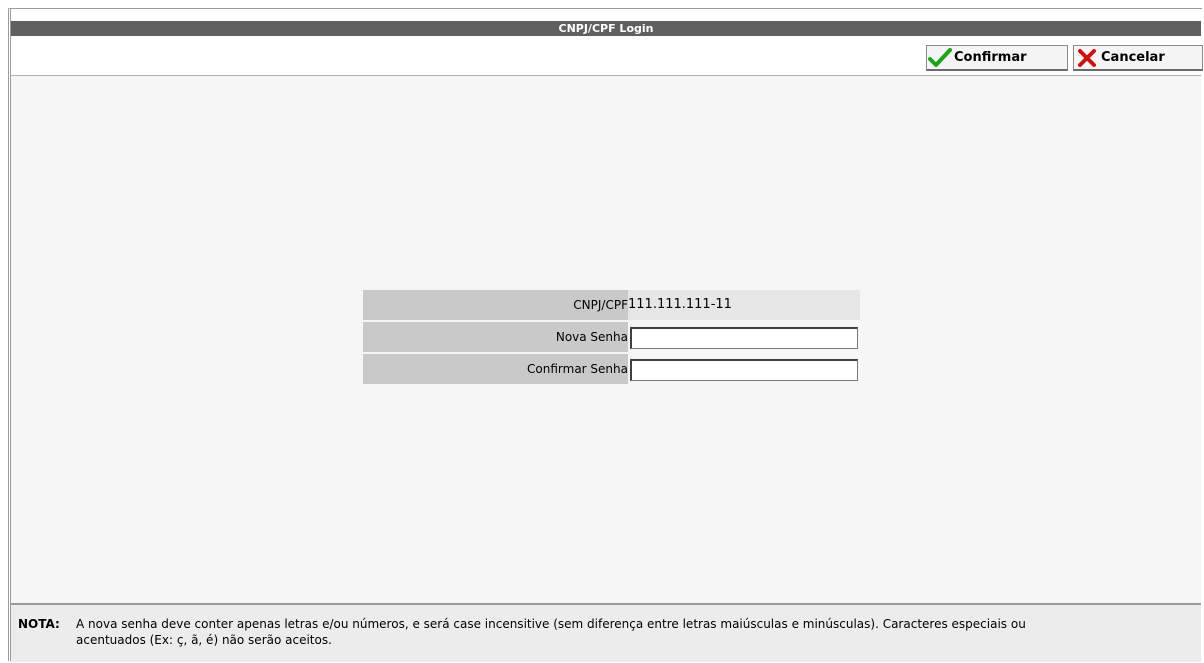 The image size is (1204, 663). I want to click on toolbar: Confirmar Cancelar, so click(607, 56).